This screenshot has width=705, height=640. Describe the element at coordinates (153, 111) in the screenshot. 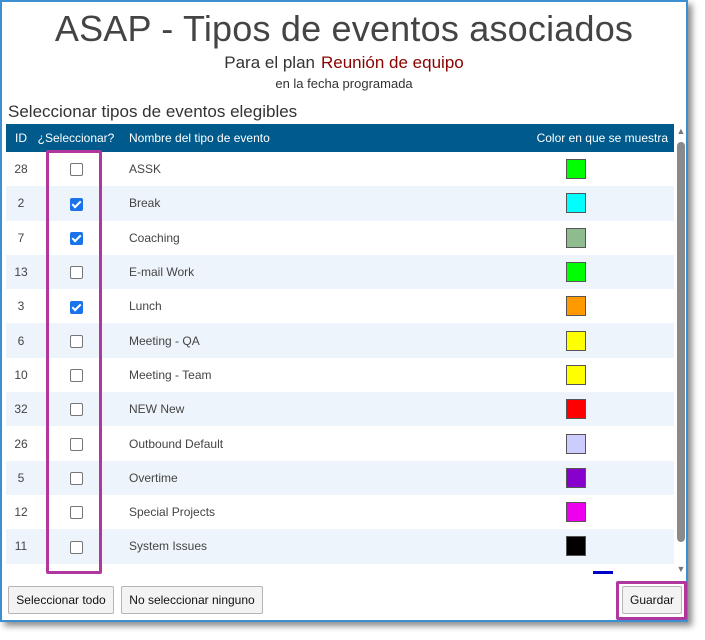

I see `section-title: Seleccionar tipos de eventos elegibles` at that location.